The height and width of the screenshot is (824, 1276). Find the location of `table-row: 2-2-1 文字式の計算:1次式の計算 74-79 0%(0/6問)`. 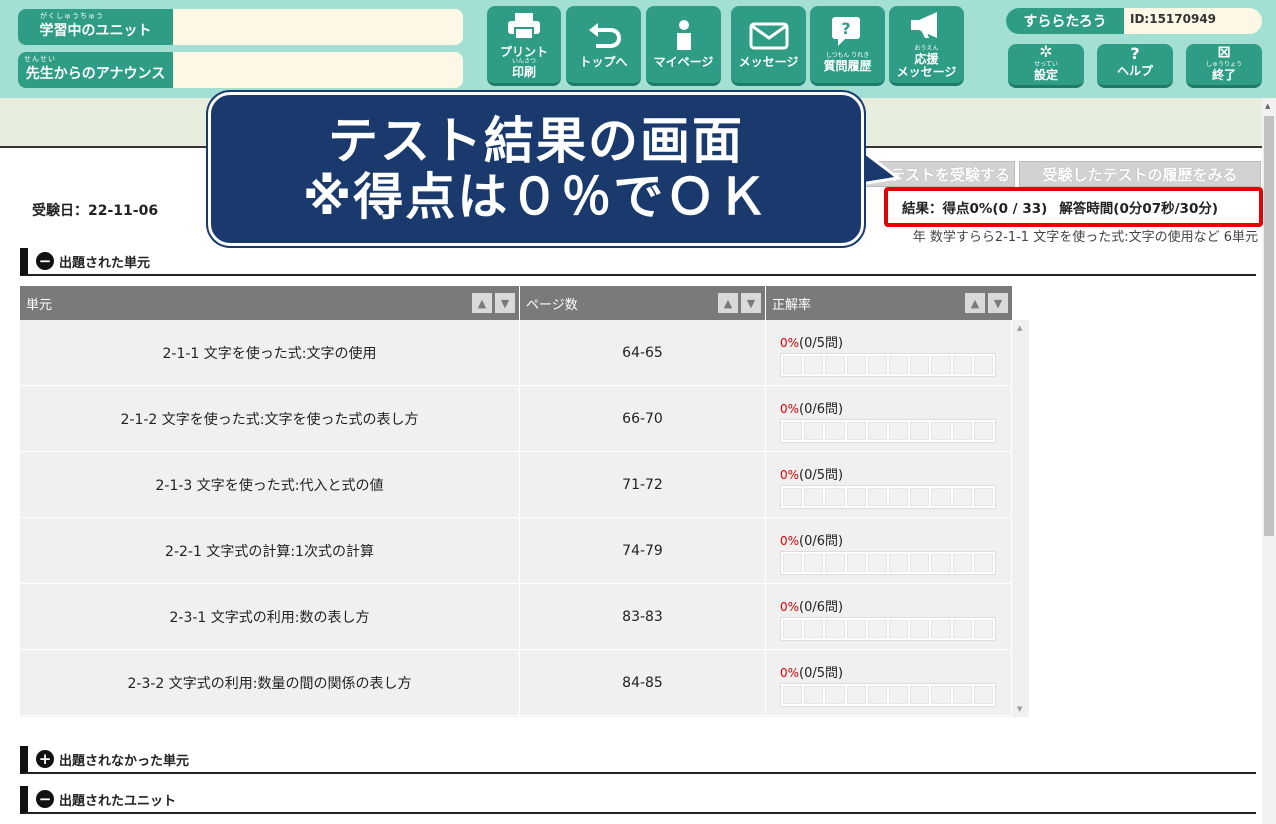

table-row: 2-2-1 文字式の計算:1次式の計算 74-79 0%(0/6問) is located at coordinates (516, 551).